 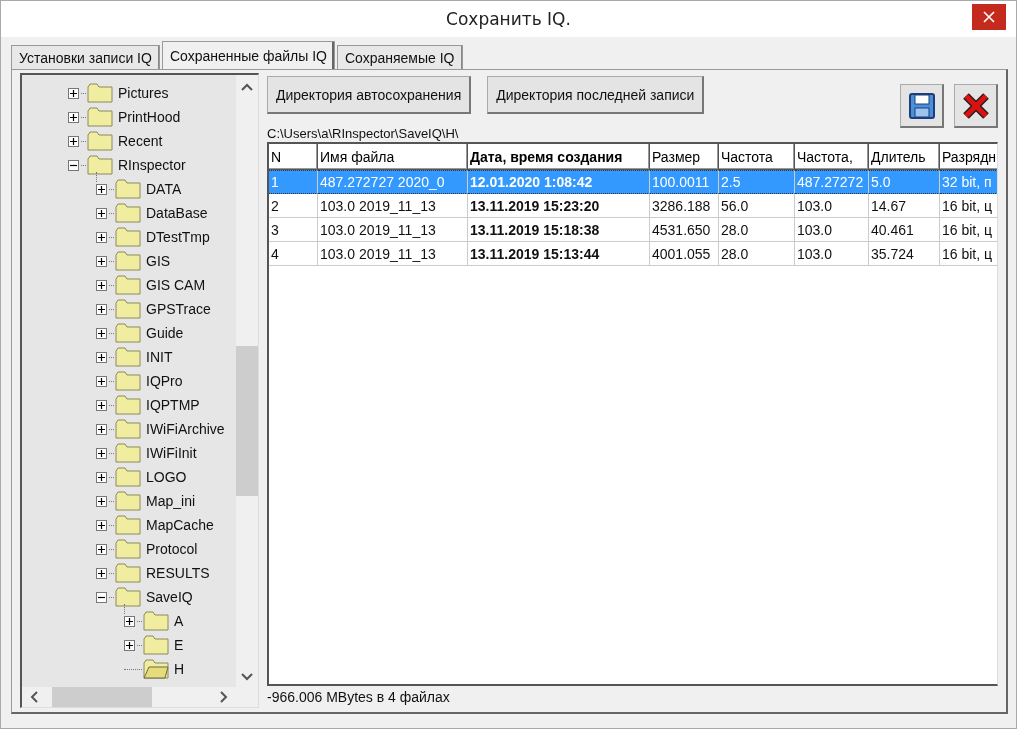 What do you see at coordinates (178, 237) in the screenshot?
I see `tree-item: DTestTmp` at bounding box center [178, 237].